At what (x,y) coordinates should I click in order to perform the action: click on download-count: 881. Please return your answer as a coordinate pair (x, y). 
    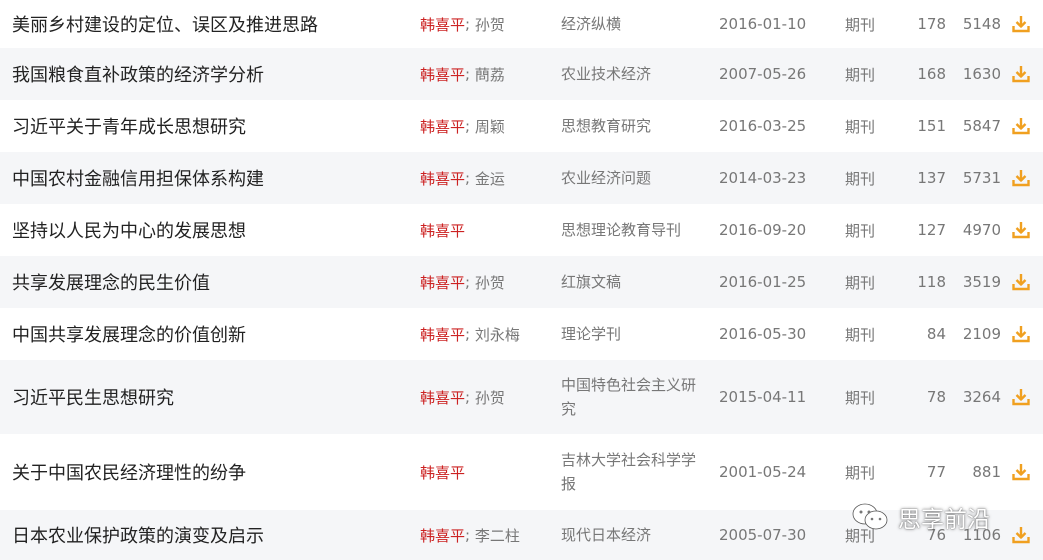
    Looking at the image, I should click on (986, 472).